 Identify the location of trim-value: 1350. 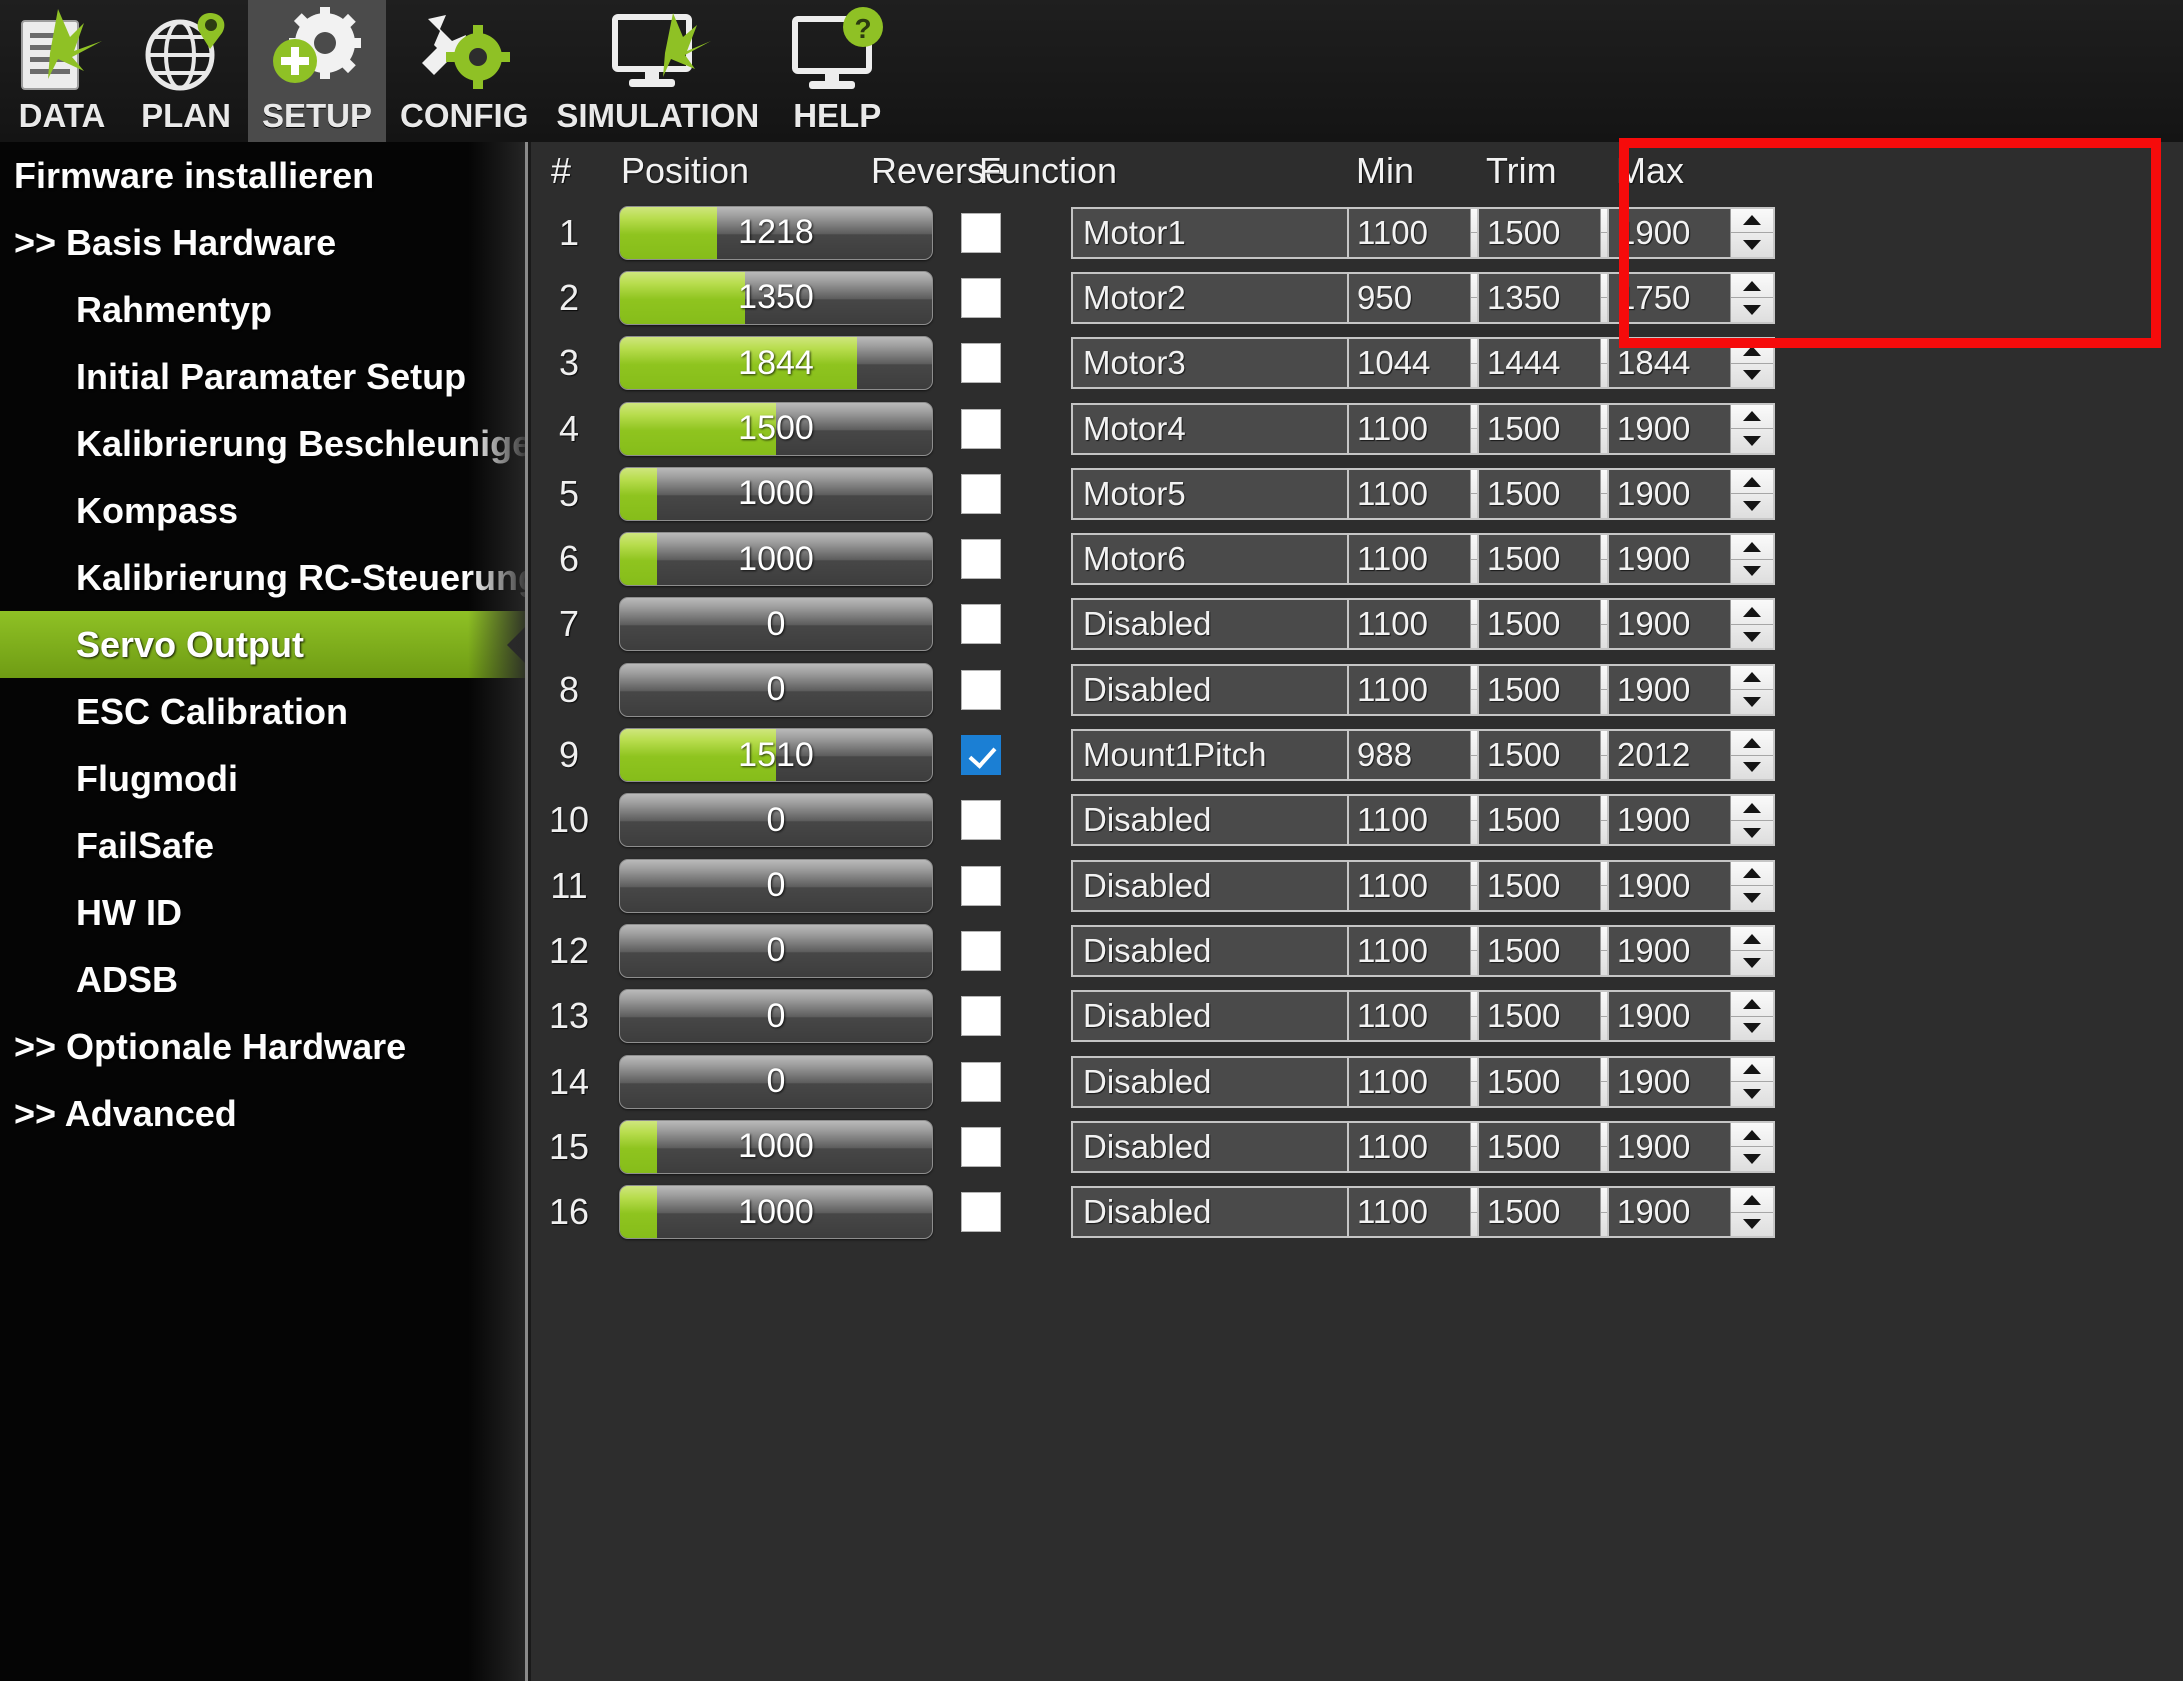
(1539, 298).